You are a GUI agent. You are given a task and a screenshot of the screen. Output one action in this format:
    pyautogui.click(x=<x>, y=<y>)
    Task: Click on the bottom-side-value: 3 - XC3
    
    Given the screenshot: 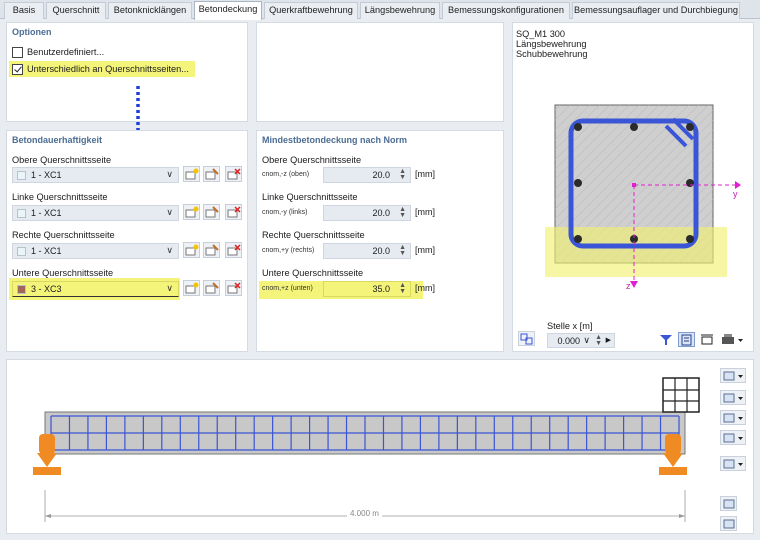 What is the action you would take?
    pyautogui.click(x=46, y=289)
    